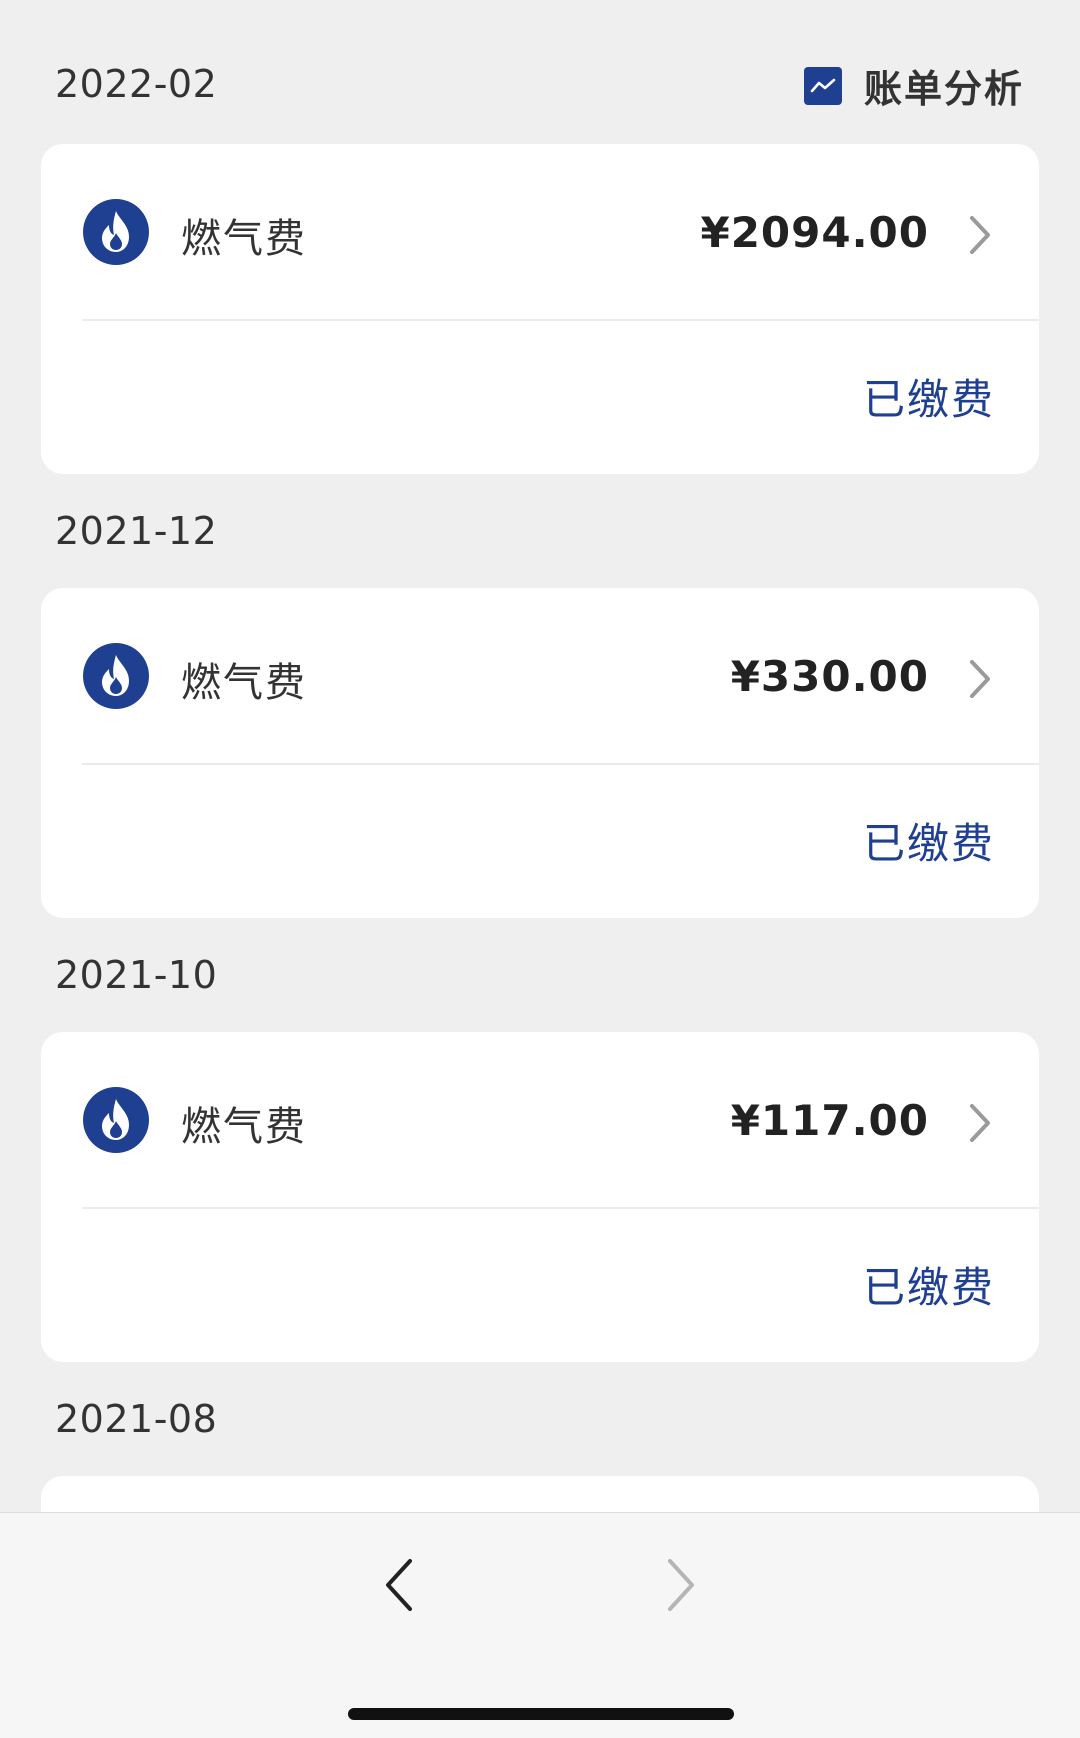 Image resolution: width=1080 pixels, height=1738 pixels. What do you see at coordinates (541, 1714) in the screenshot?
I see `home-indicator` at bounding box center [541, 1714].